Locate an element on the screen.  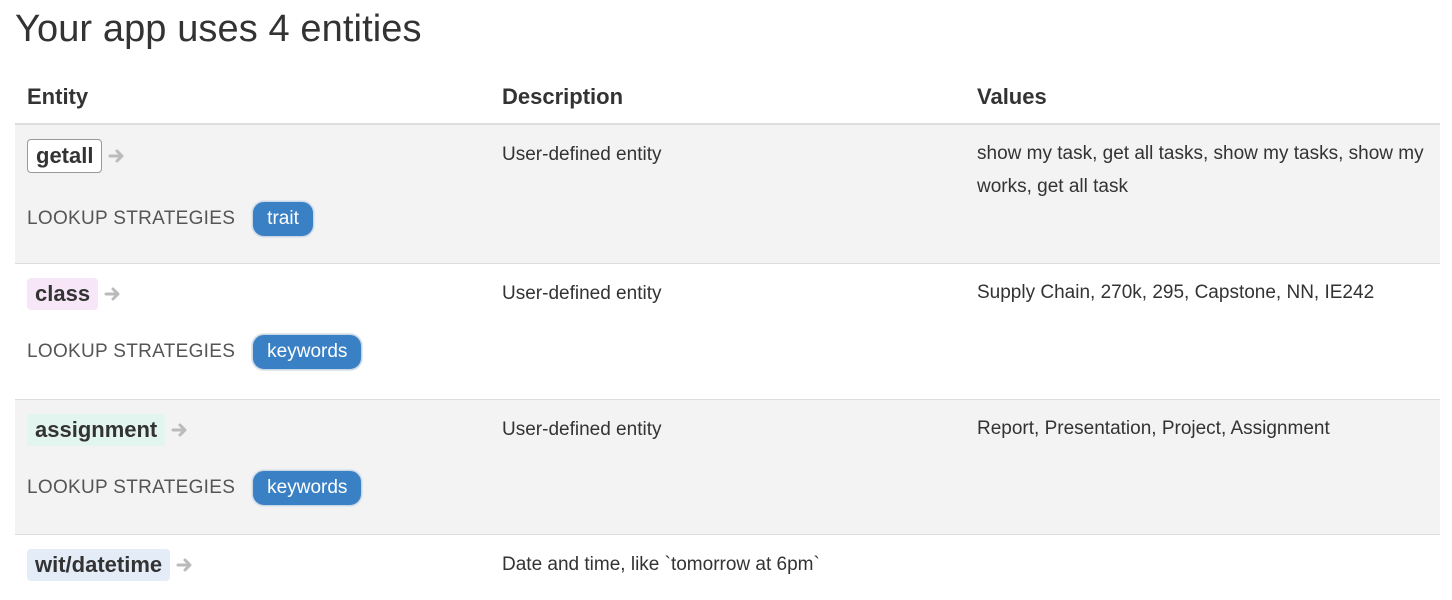
lookup-strategies: LOOKUP STRATEGIES trait is located at coordinates (170, 219).